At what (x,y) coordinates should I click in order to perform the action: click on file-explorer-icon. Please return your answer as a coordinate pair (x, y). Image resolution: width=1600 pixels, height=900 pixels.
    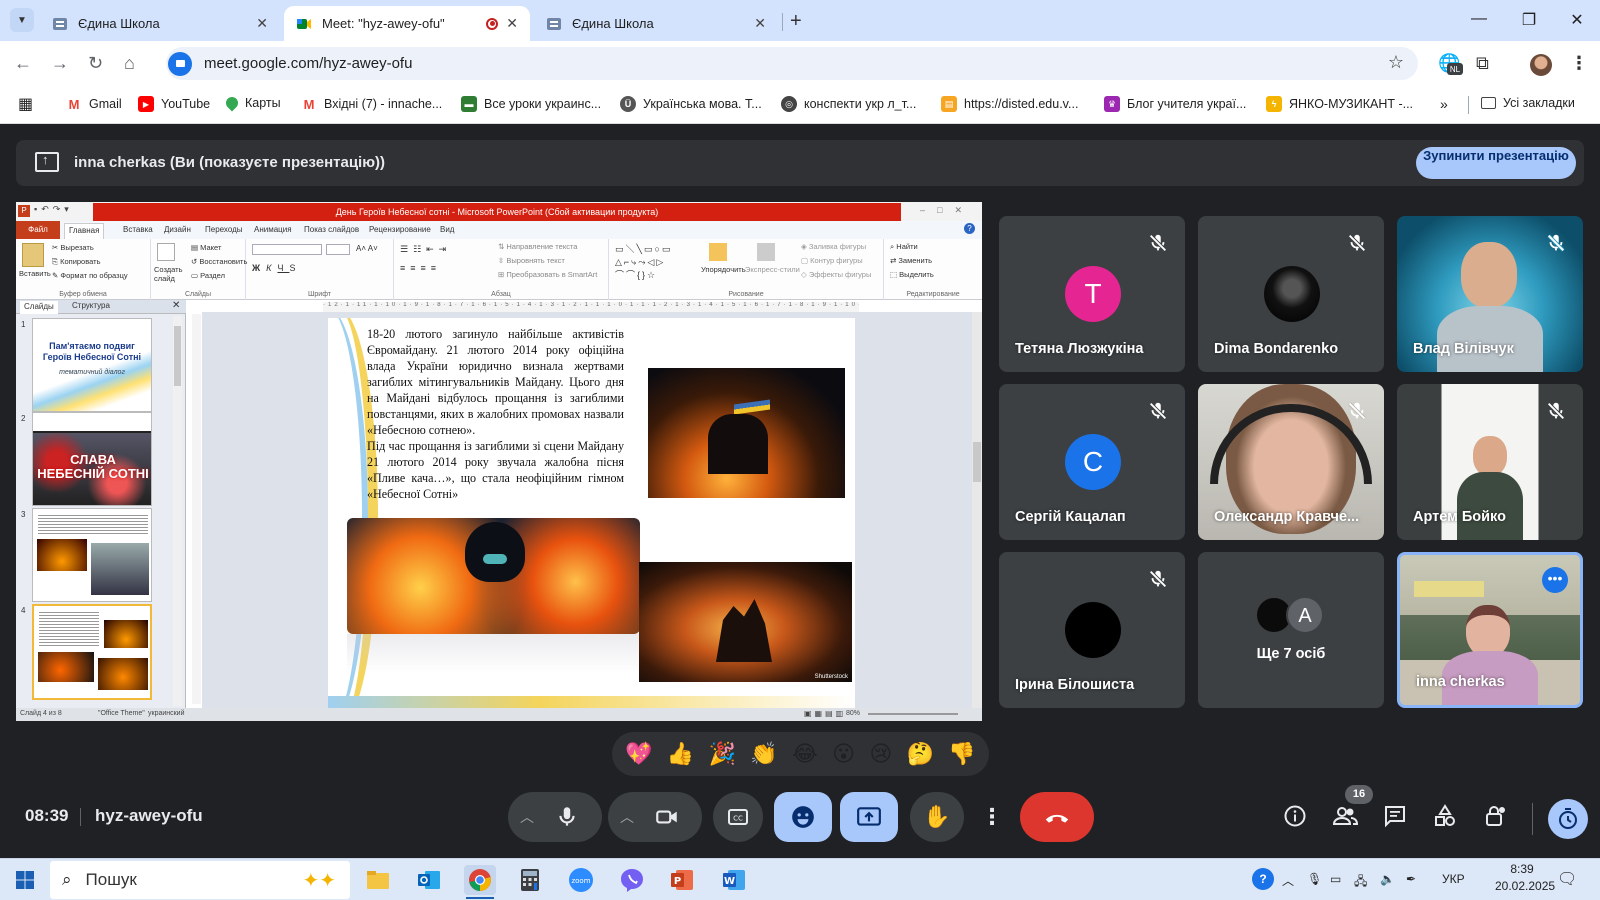
    Looking at the image, I should click on (378, 880).